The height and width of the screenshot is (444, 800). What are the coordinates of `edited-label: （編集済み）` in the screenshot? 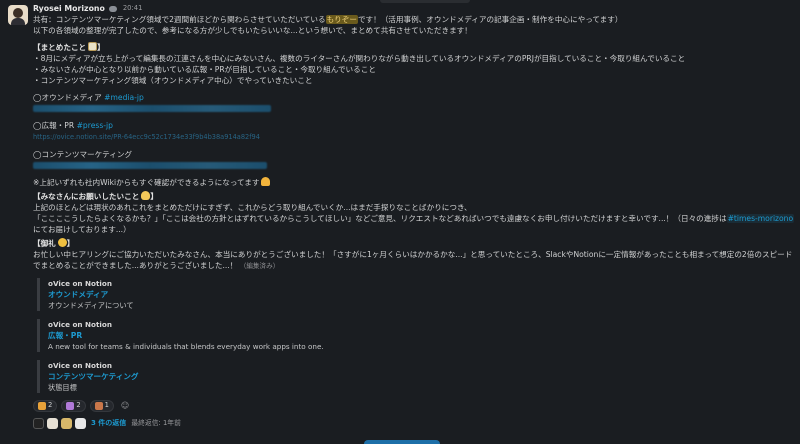 It's located at (259, 266).